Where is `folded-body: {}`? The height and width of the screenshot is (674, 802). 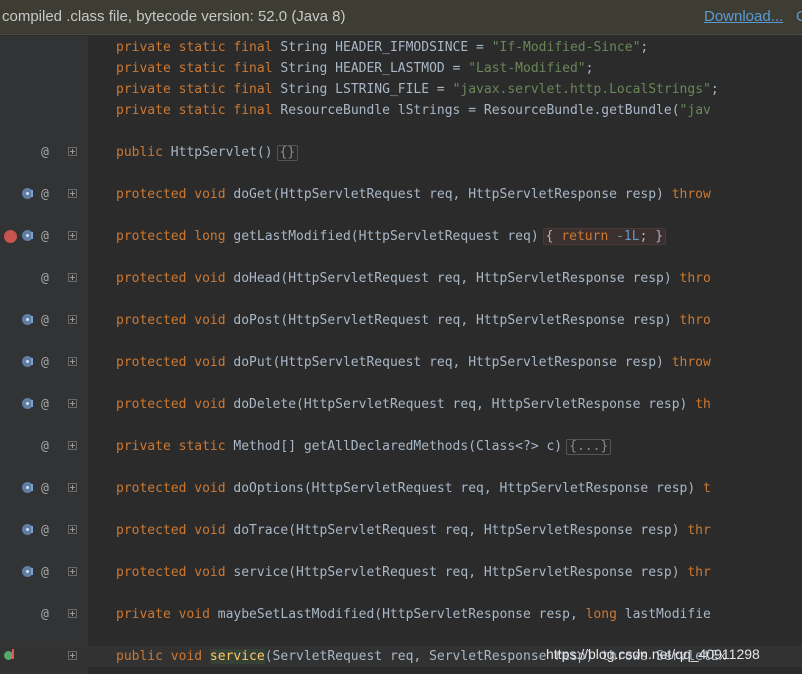 folded-body: {} is located at coordinates (287, 153).